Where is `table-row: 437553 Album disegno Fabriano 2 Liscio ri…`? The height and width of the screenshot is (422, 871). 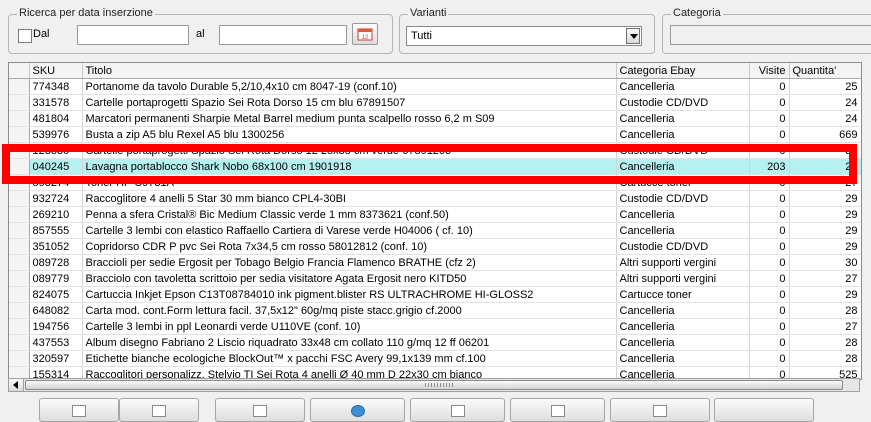 table-row: 437553 Album disegno Fabriano 2 Liscio ri… is located at coordinates (435, 342).